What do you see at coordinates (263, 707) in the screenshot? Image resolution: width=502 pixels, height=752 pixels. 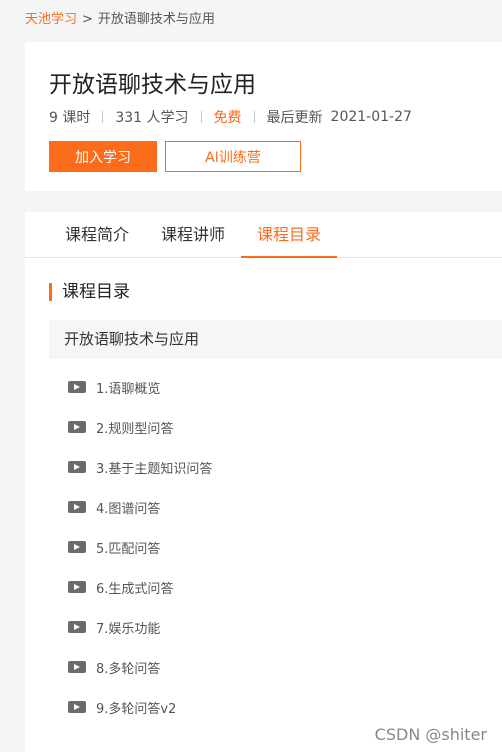 I see `lesson-item: 9.多轮问答v2` at bounding box center [263, 707].